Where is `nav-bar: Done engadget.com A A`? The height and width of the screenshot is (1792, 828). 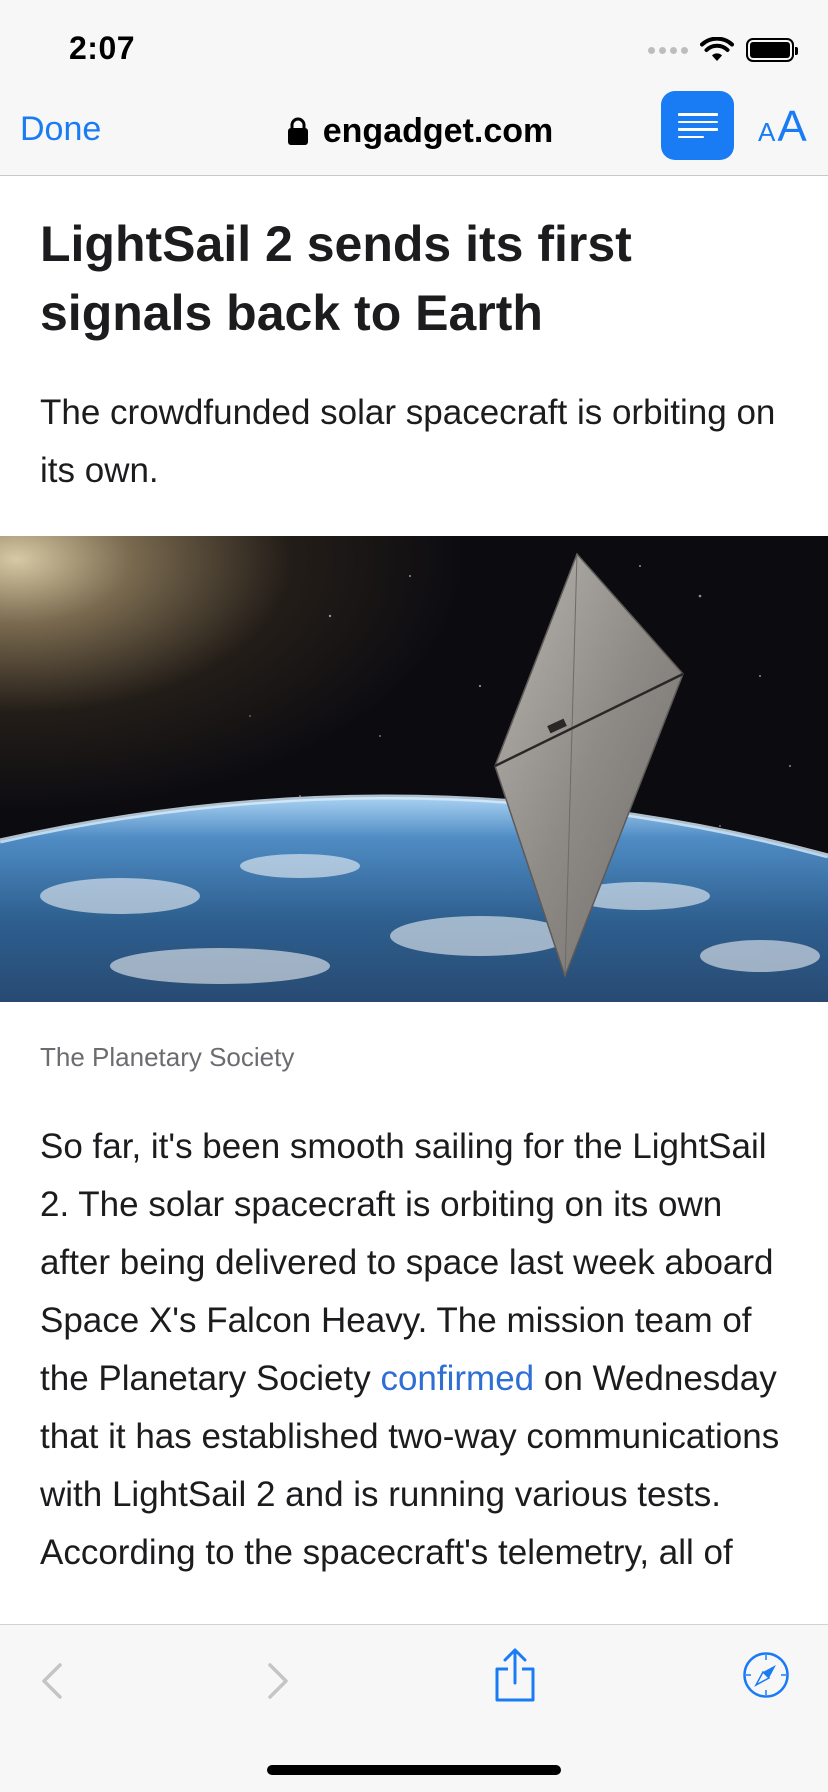
nav-bar: Done engadget.com A A is located at coordinates (414, 132).